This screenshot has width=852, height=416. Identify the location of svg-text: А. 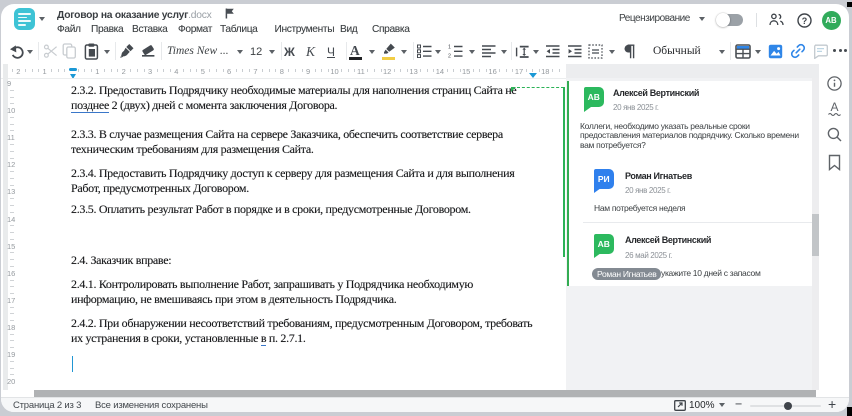
(834, 107).